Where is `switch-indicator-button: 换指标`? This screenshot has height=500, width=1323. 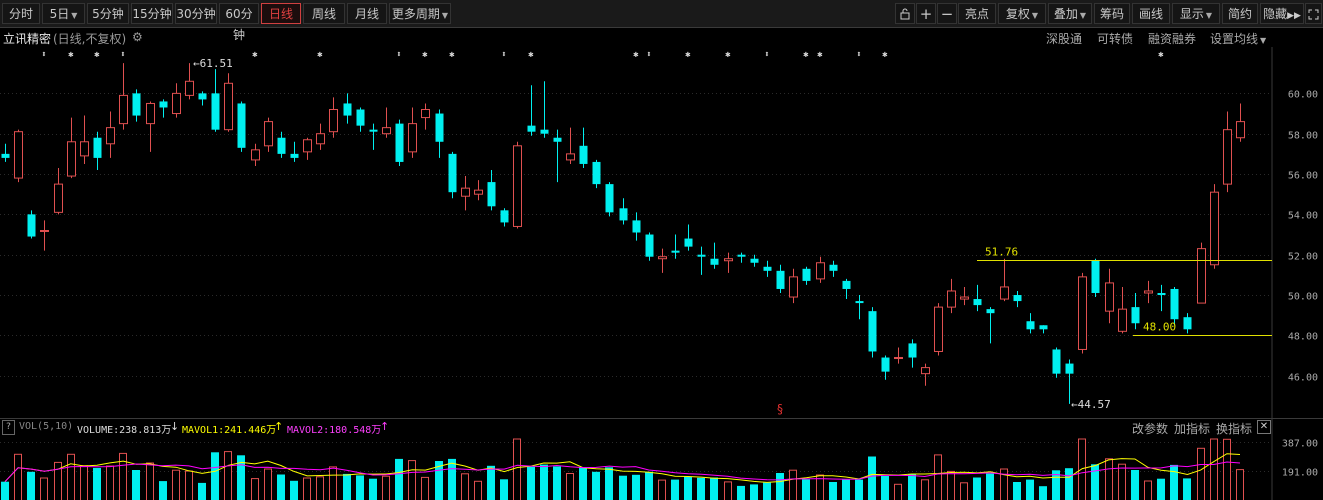
switch-indicator-button: 换指标 is located at coordinates (1234, 428).